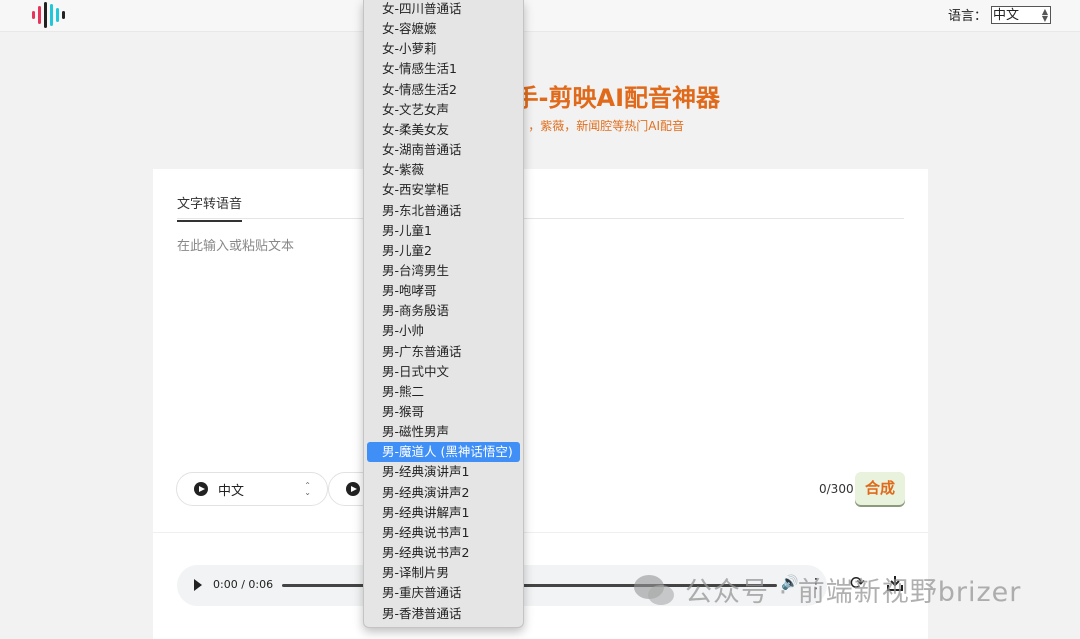 The height and width of the screenshot is (639, 1080). Describe the element at coordinates (231, 491) in the screenshot. I see `language-picker-label: 中文` at that location.